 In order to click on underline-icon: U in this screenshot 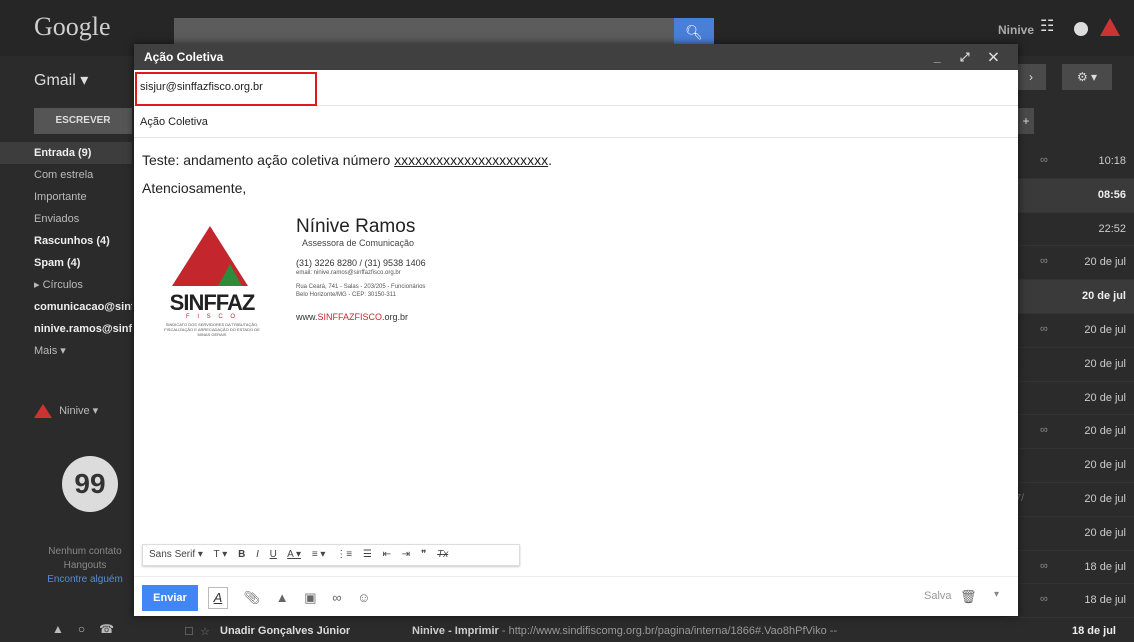, I will do `click(273, 554)`.